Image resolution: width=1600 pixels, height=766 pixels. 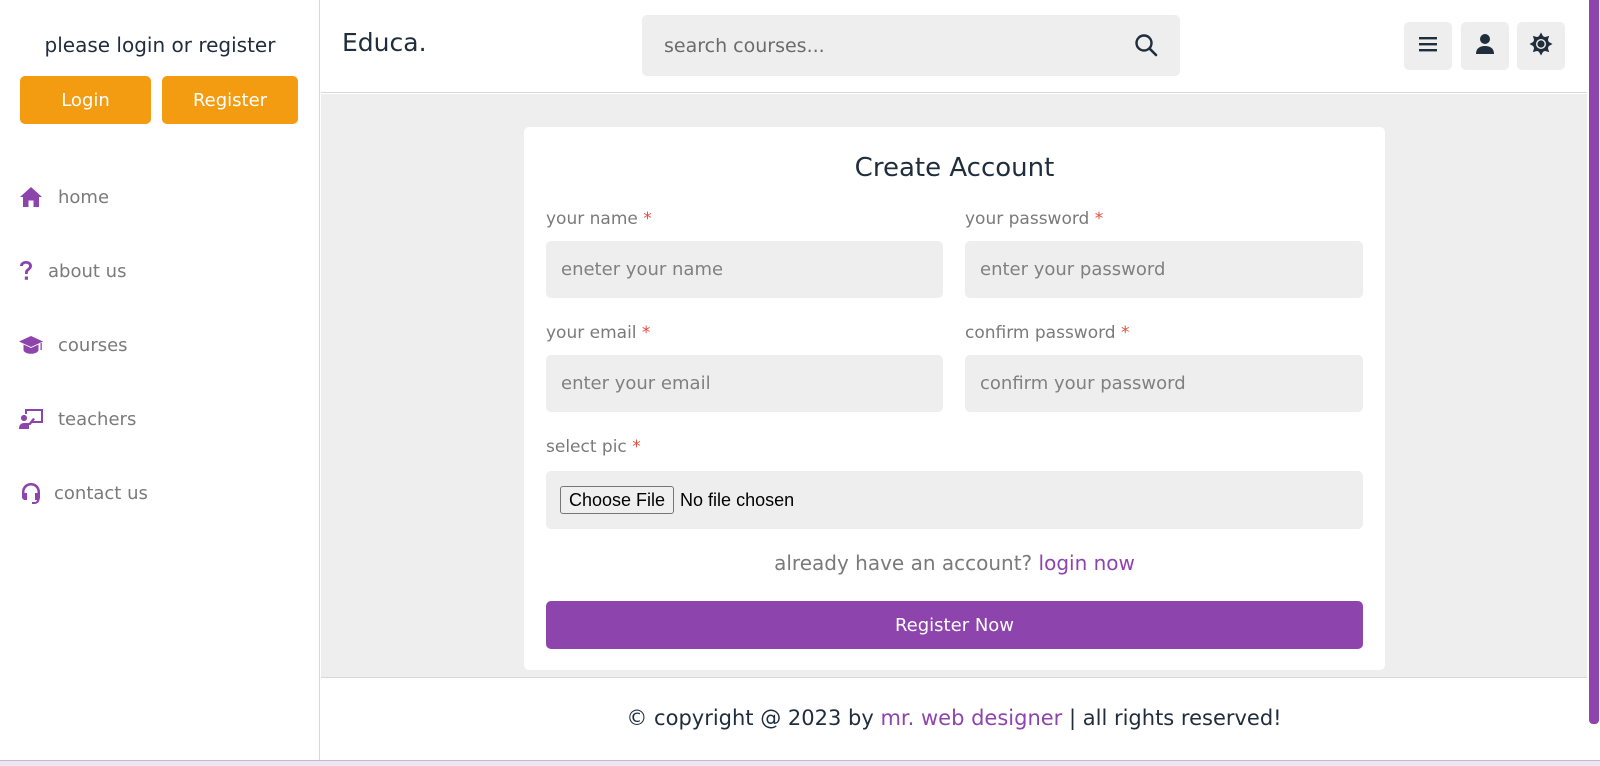 I want to click on name-field, so click(x=744, y=269).